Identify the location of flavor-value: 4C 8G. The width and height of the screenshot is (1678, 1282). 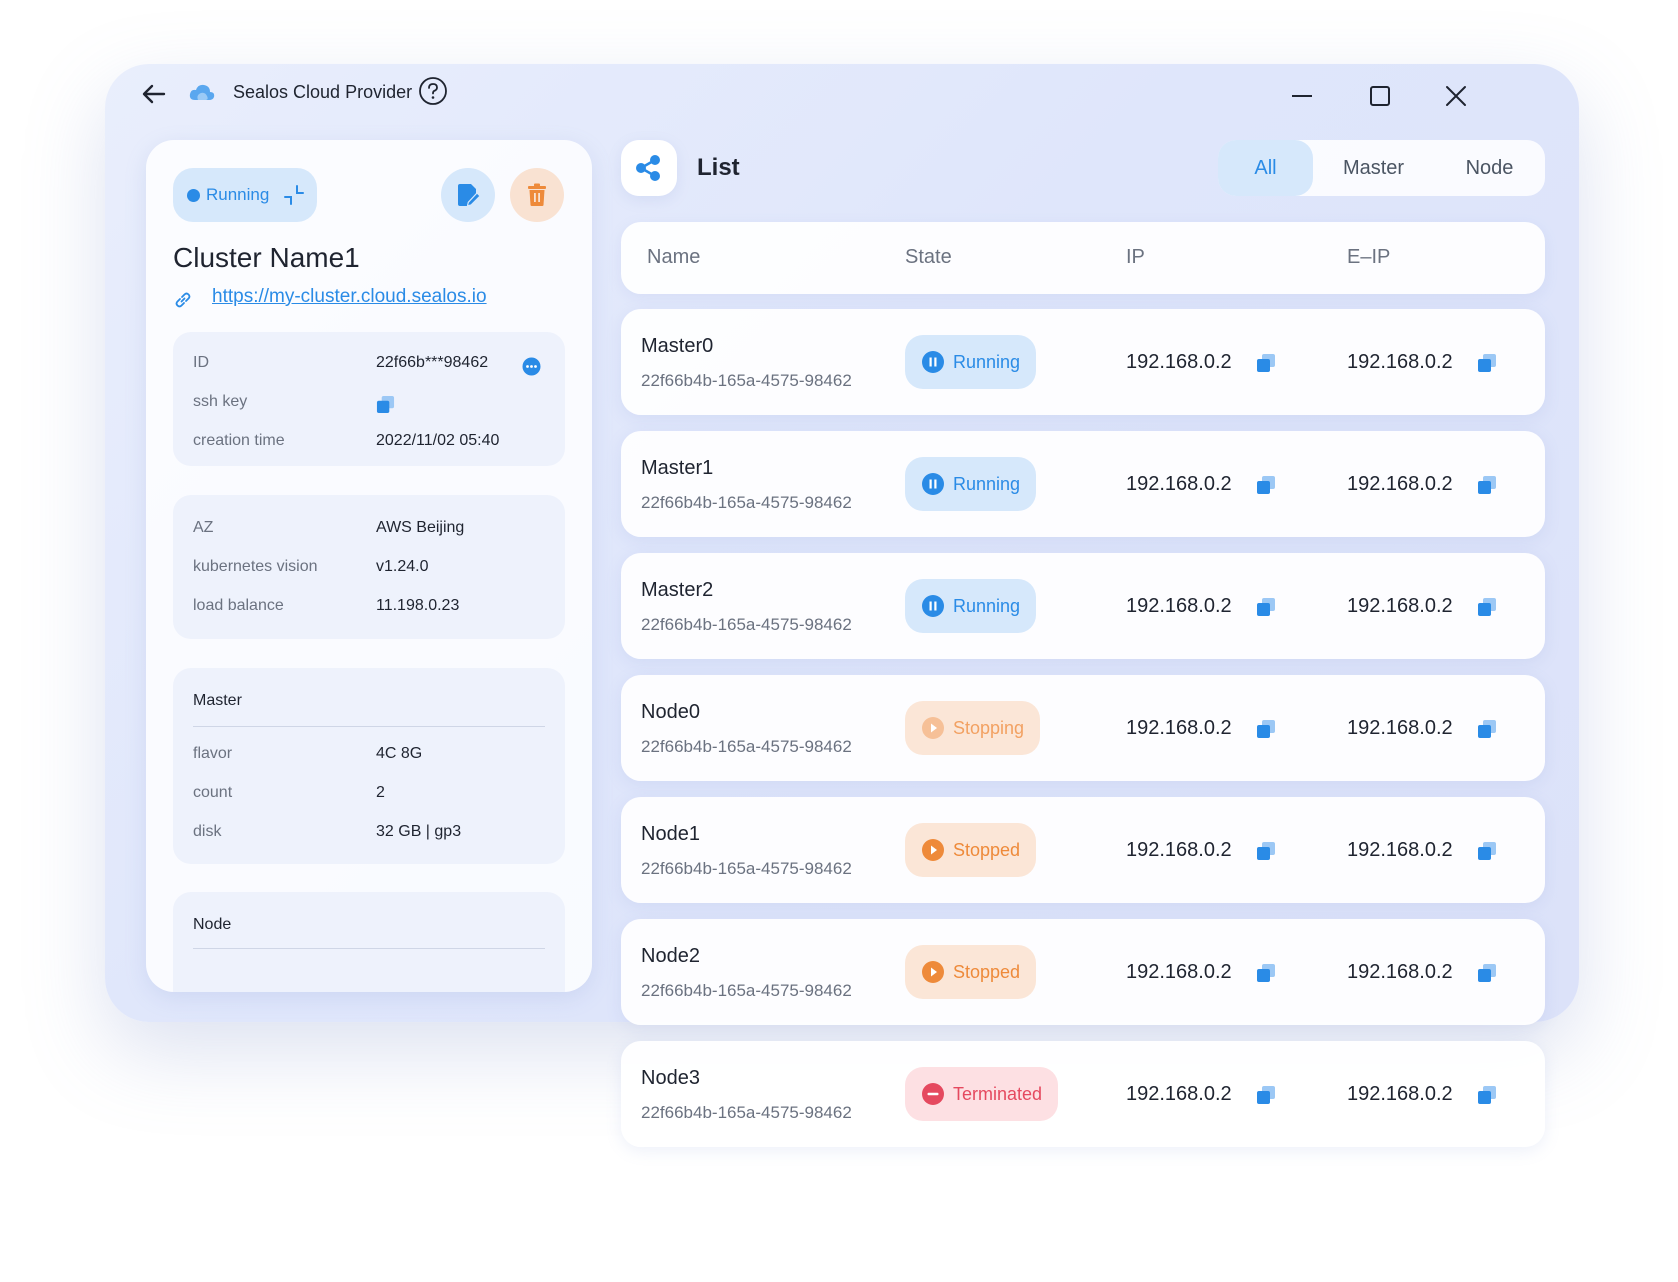
(399, 753).